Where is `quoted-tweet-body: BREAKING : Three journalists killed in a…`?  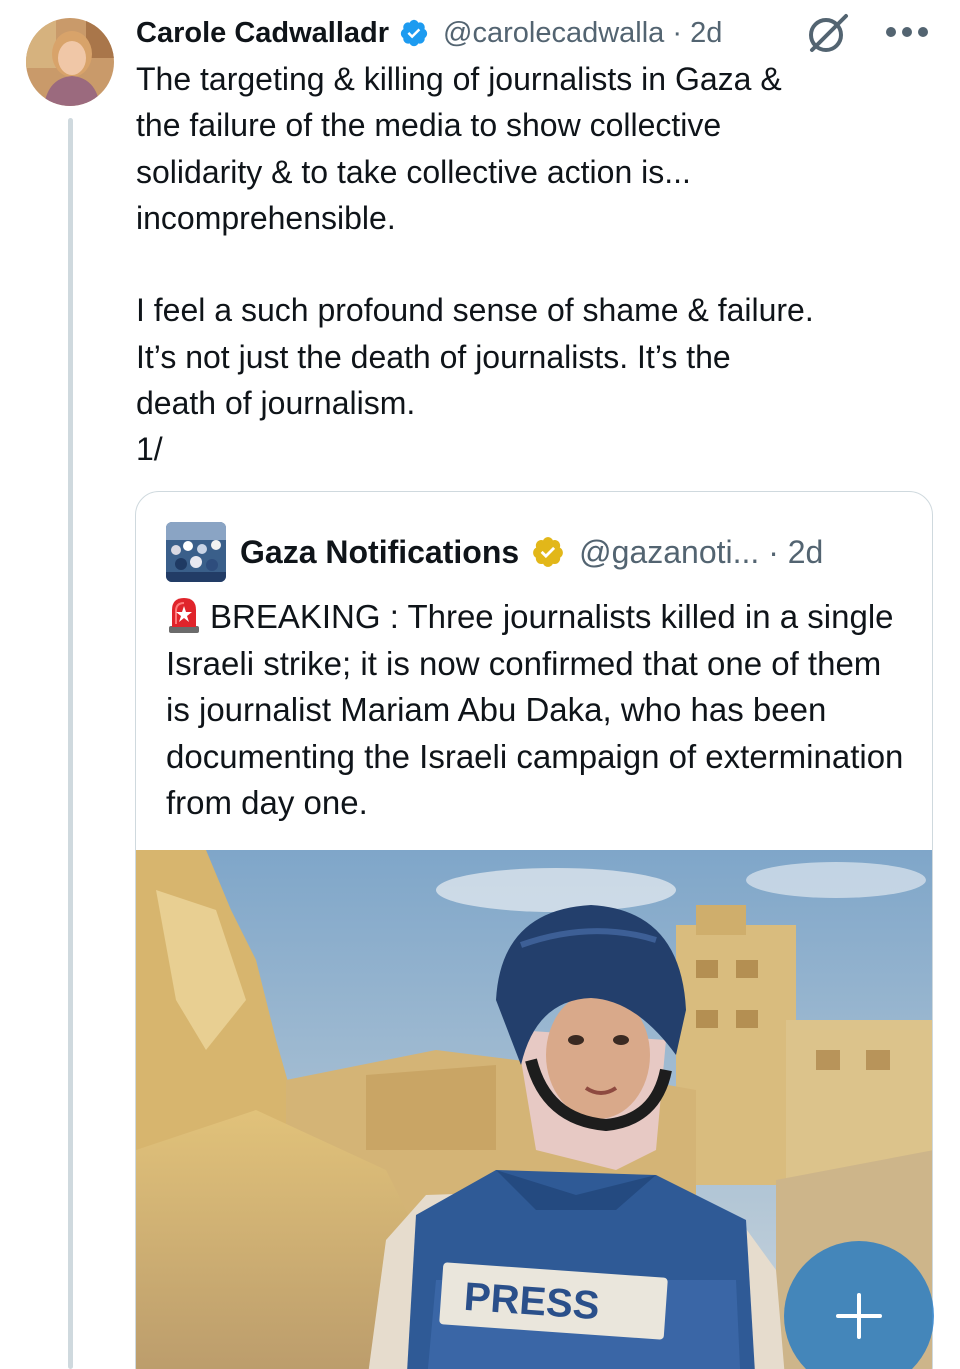
quoted-tweet-body: BREAKING : Three journalists killed in a… is located at coordinates (535, 709).